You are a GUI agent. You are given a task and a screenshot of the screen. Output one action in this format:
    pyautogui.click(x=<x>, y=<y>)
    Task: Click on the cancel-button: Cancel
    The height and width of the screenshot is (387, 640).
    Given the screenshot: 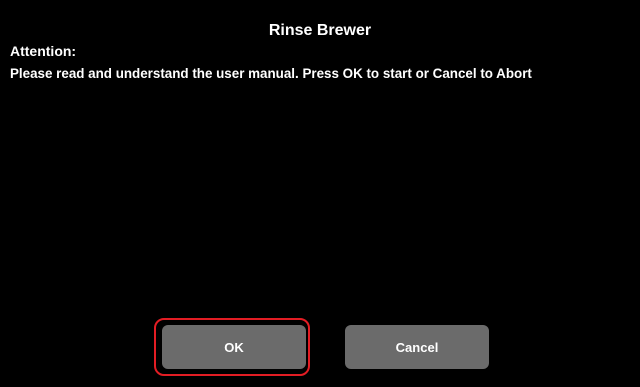 What is the action you would take?
    pyautogui.click(x=417, y=347)
    